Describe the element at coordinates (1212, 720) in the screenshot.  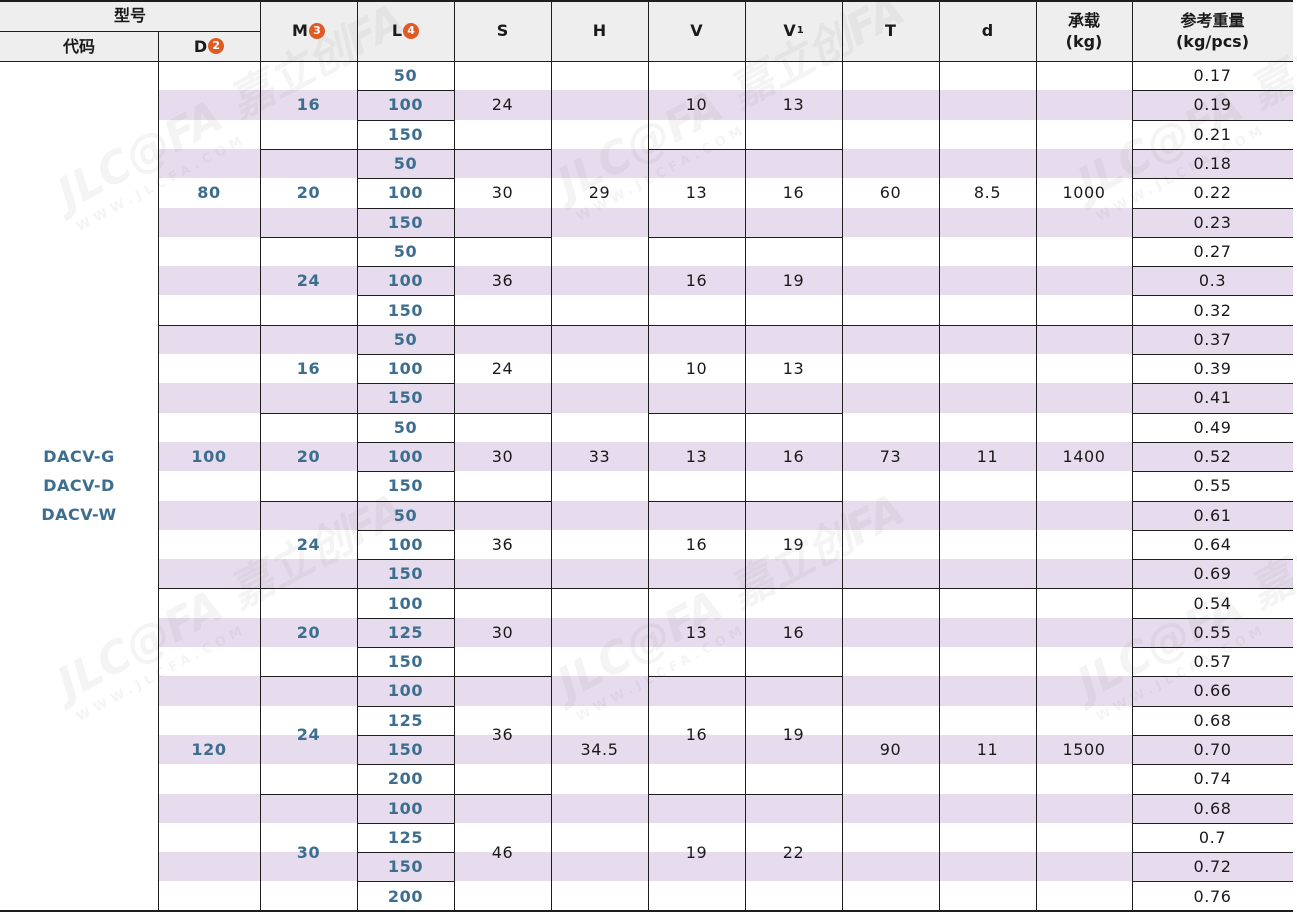
I see `weight-value-text: 0.68` at that location.